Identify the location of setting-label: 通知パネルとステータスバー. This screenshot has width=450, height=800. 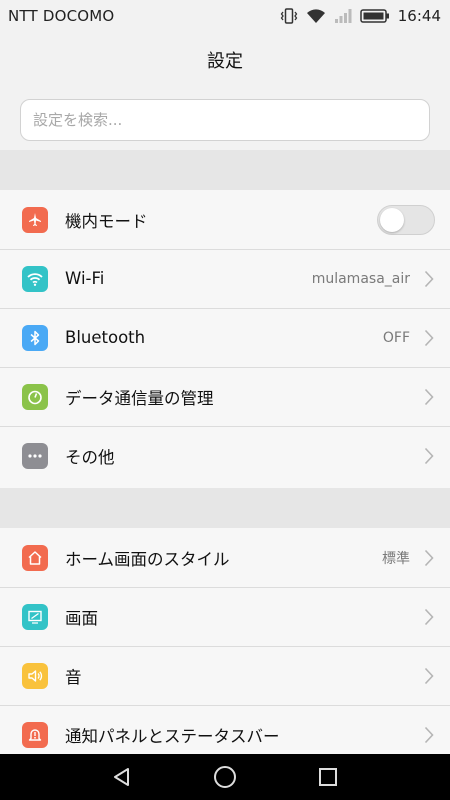
(172, 736).